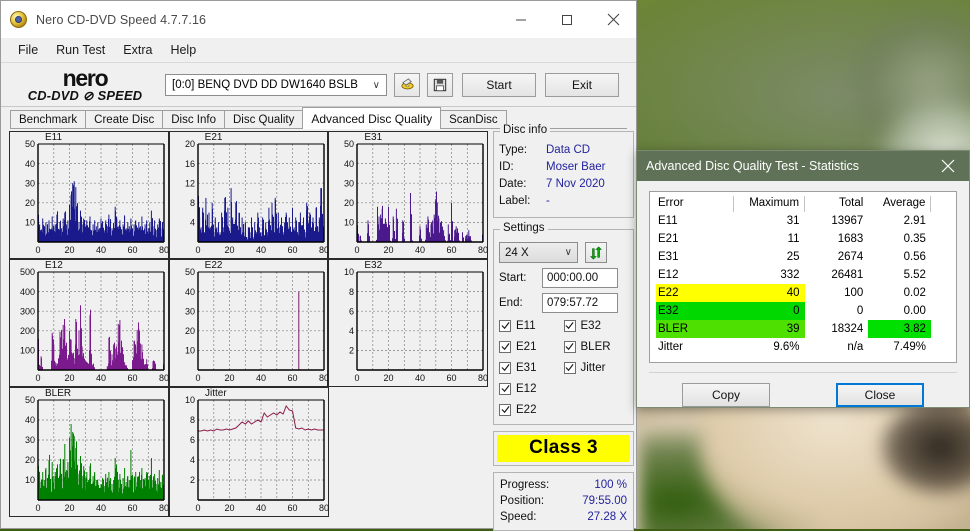  Describe the element at coordinates (440, 84) in the screenshot. I see `save-results-button` at that location.